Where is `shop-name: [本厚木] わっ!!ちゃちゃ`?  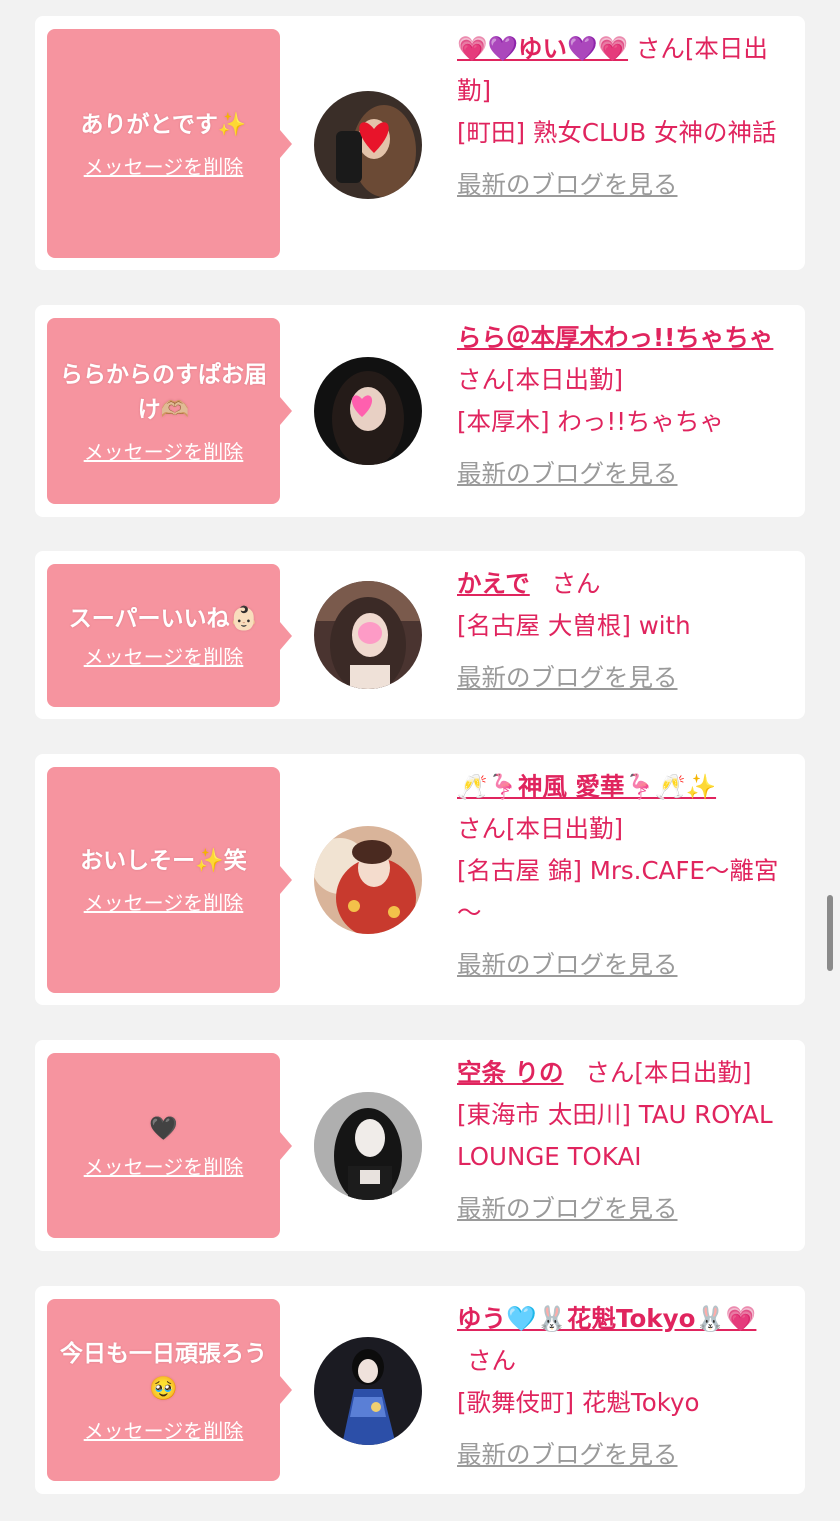 shop-name: [本厚木] わっ!!ちゃちゃ is located at coordinates (591, 421).